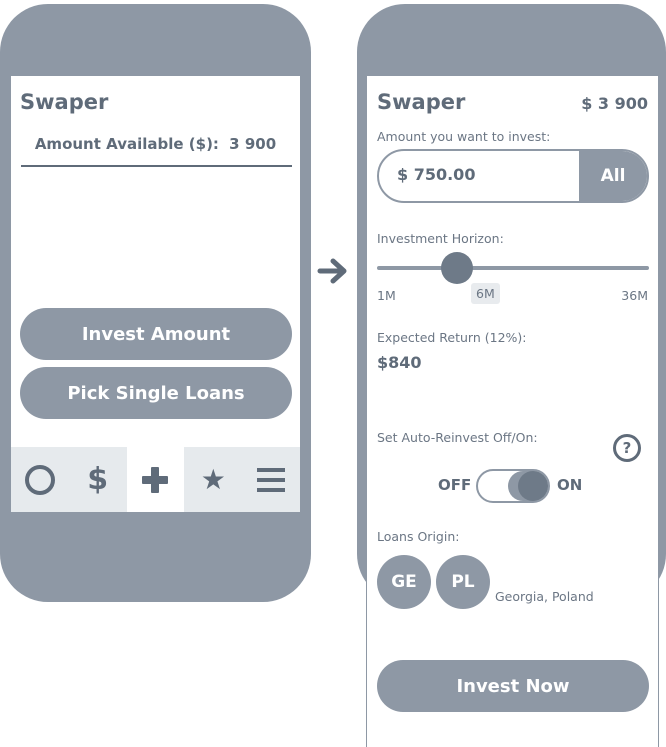 The width and height of the screenshot is (666, 747). I want to click on tab-home, so click(40, 479).